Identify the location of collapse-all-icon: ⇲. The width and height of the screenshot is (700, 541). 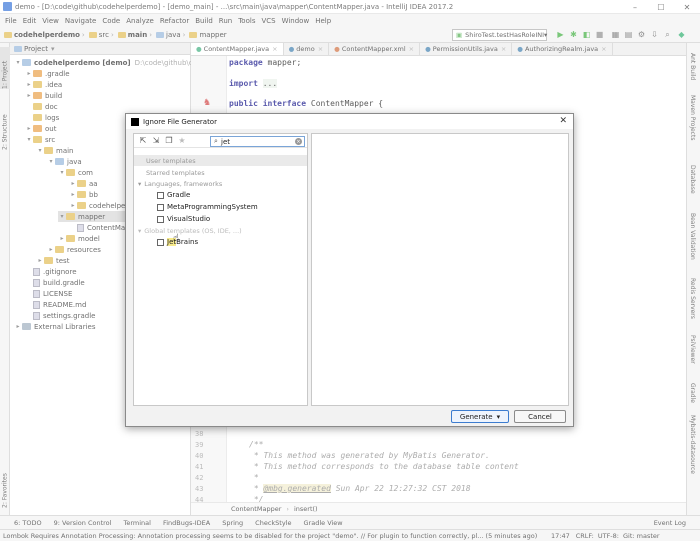
(156, 141).